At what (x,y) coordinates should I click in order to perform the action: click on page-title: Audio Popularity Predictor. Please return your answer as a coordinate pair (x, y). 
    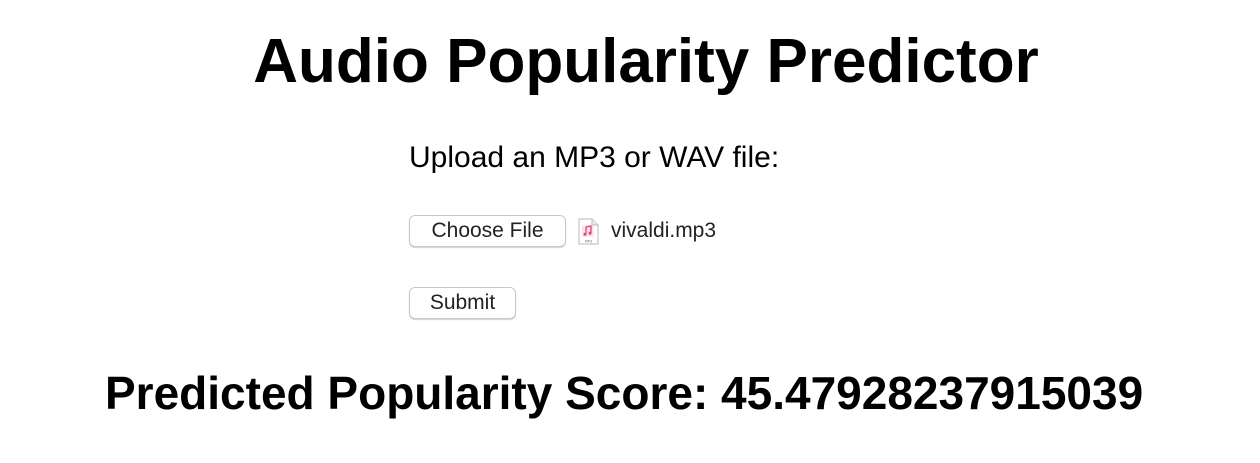
    Looking at the image, I should click on (646, 61).